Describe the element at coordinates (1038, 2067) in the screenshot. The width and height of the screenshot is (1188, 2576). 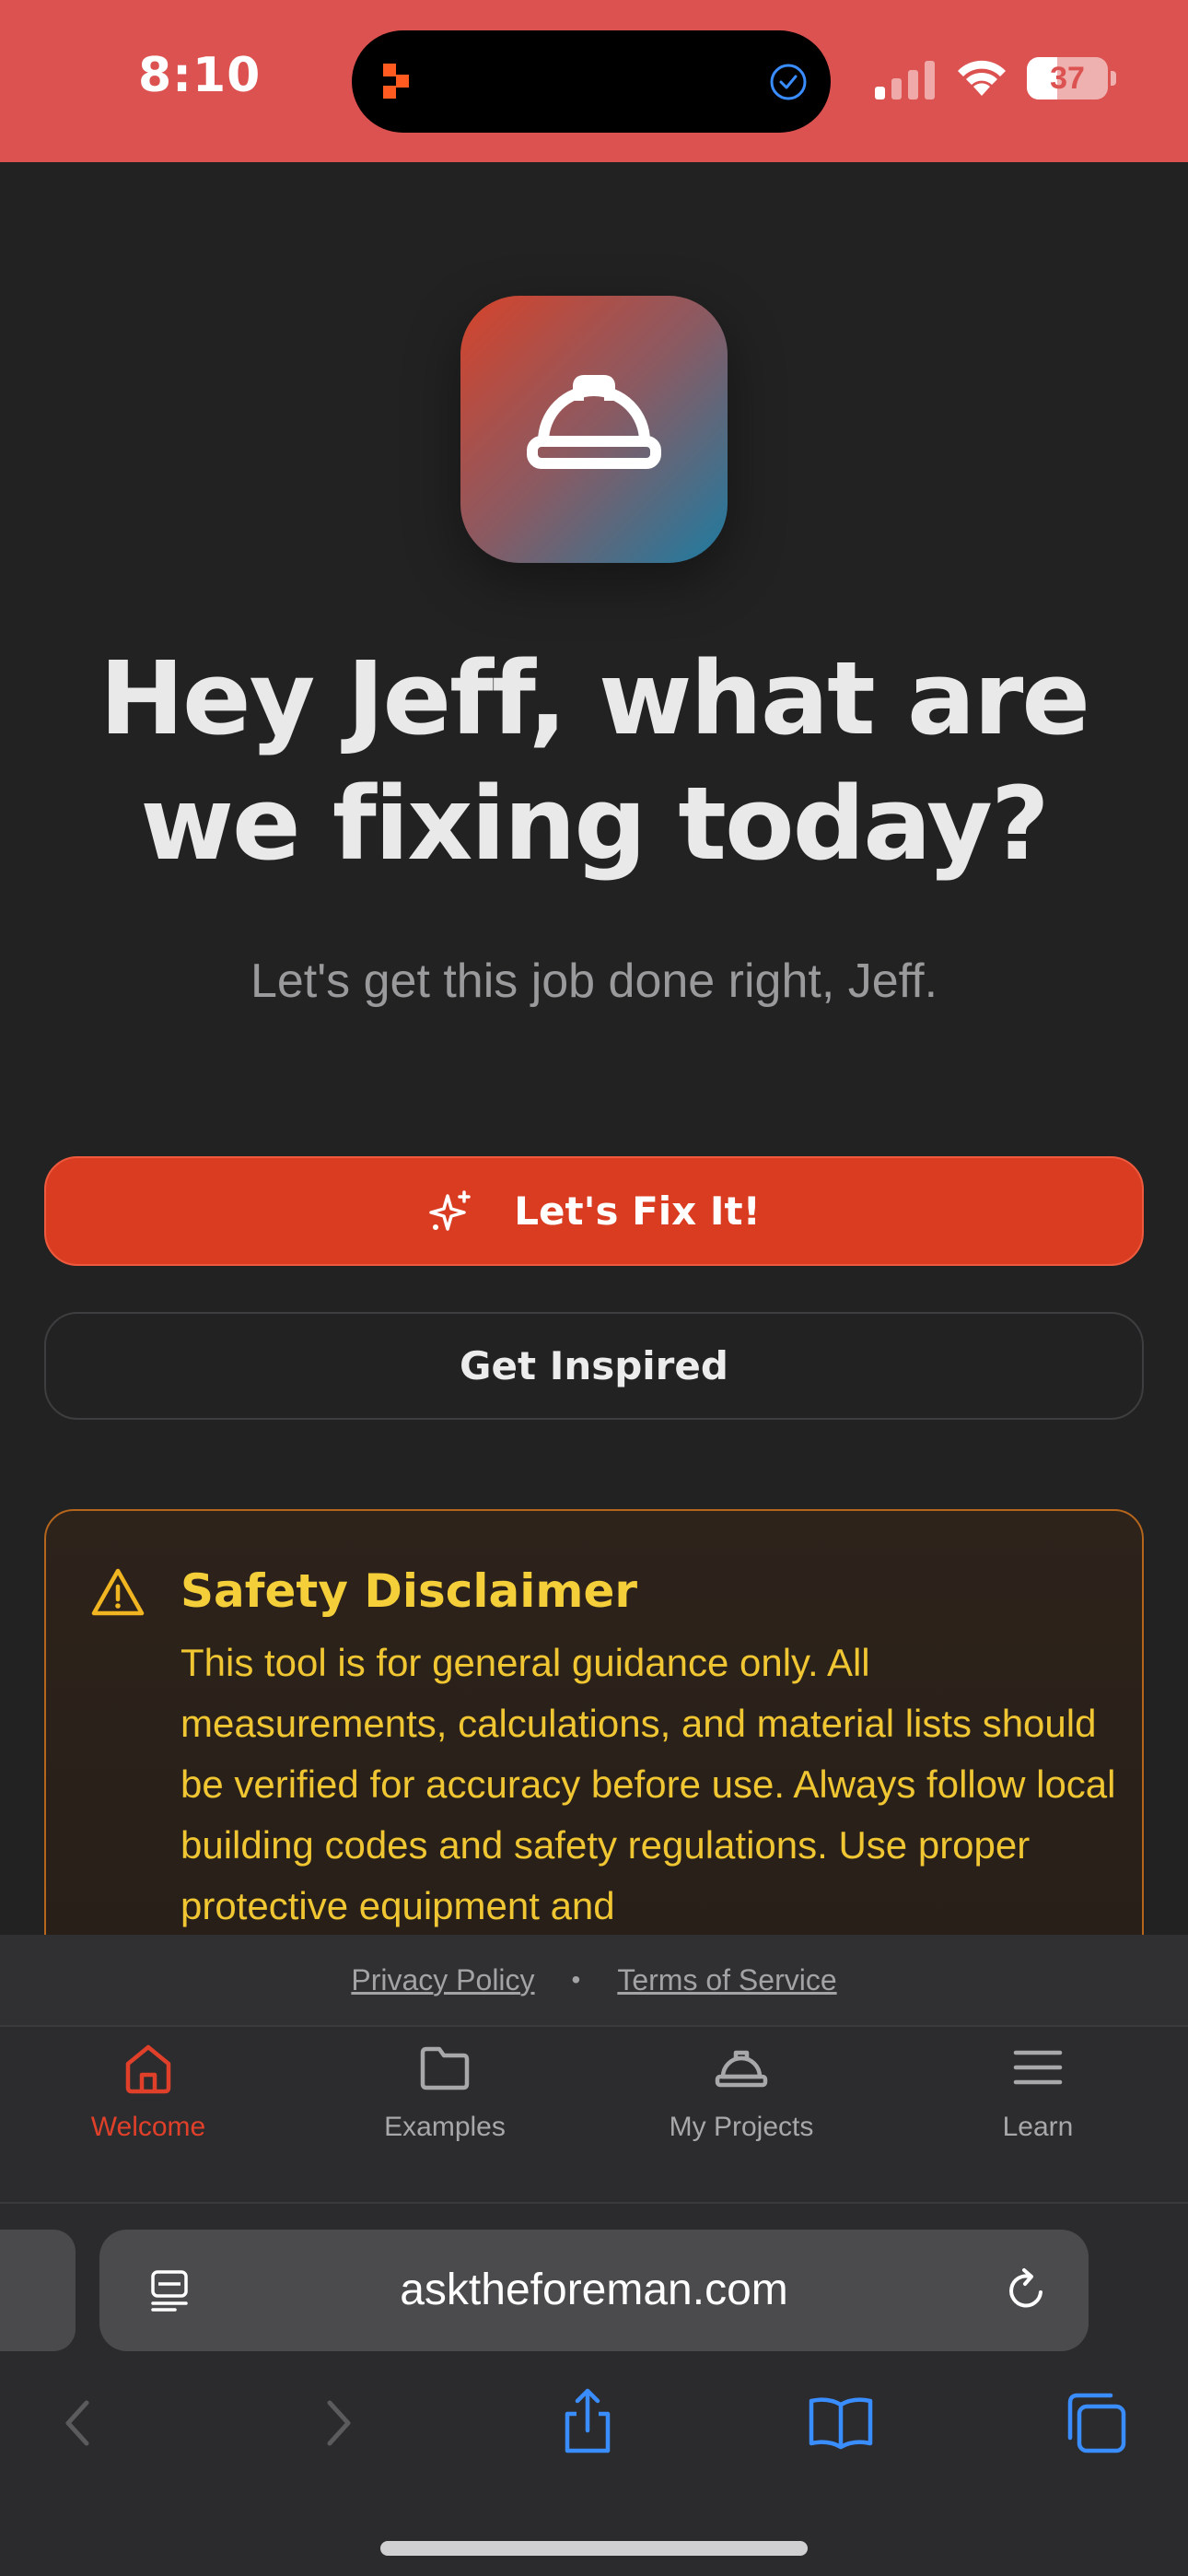
I see `menu-icon` at that location.